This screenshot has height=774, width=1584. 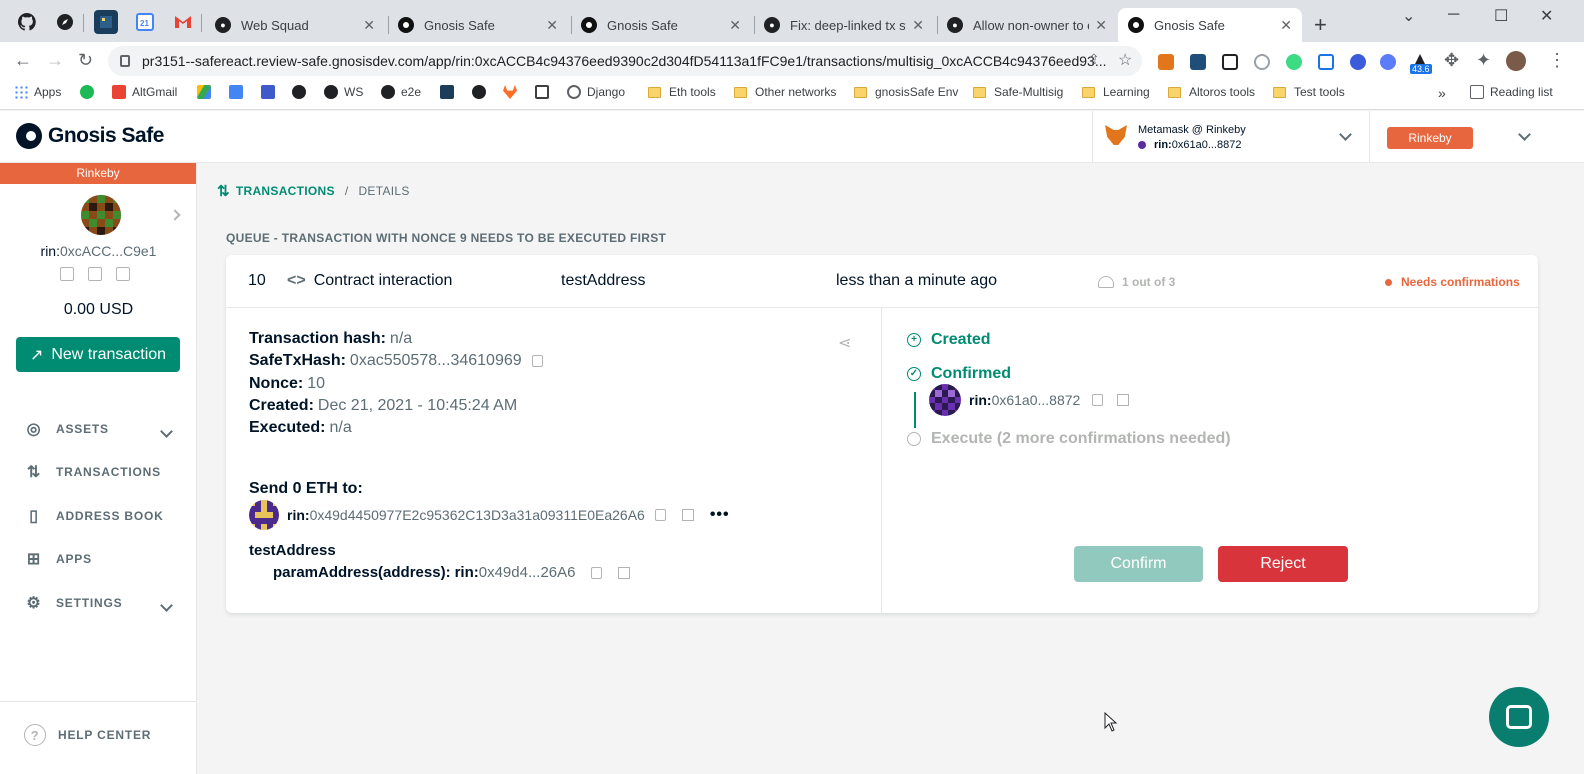 I want to click on safe-avatar, so click(x=101, y=215).